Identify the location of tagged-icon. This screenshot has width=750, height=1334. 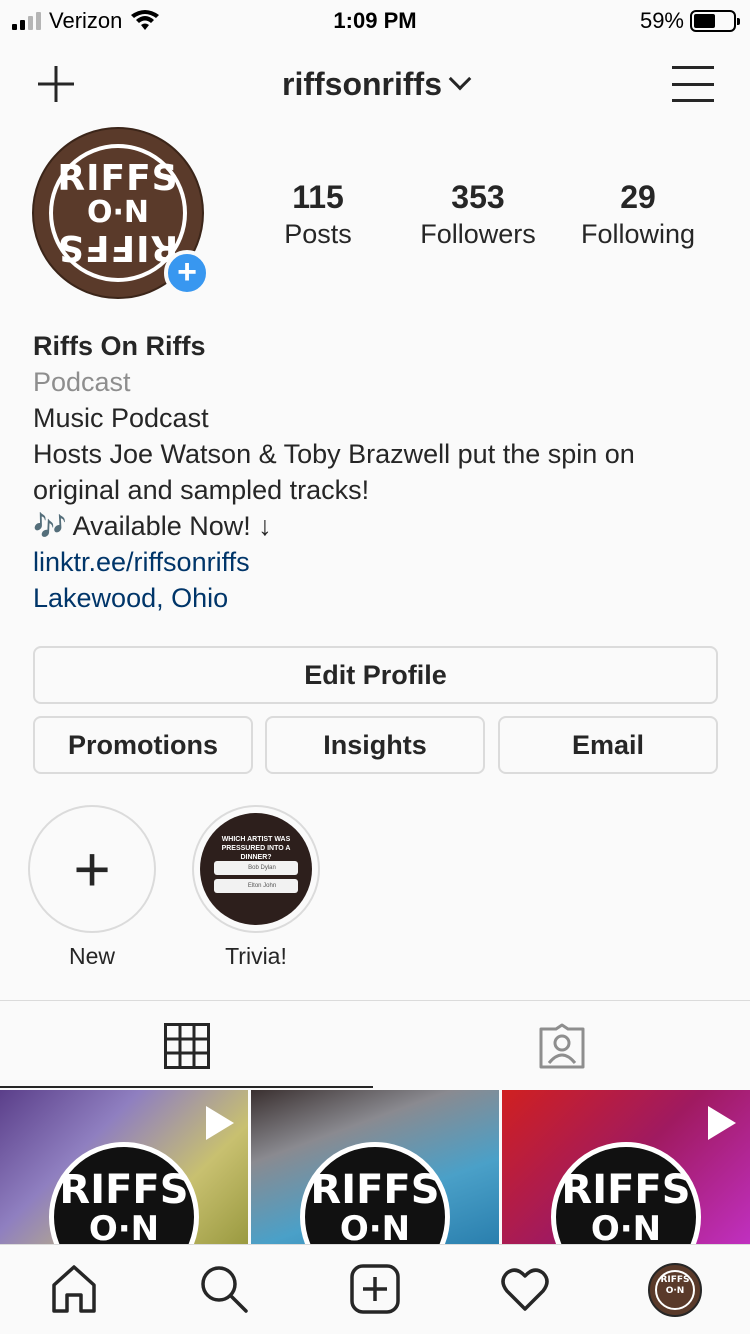
(562, 1046).